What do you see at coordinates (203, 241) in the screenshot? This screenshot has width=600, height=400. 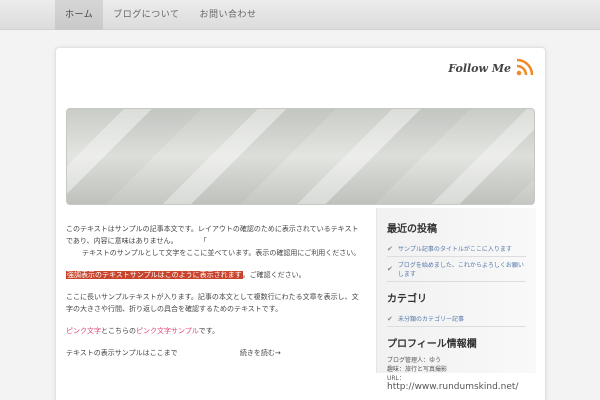 I see `paragraph-1-mark: 「` at bounding box center [203, 241].